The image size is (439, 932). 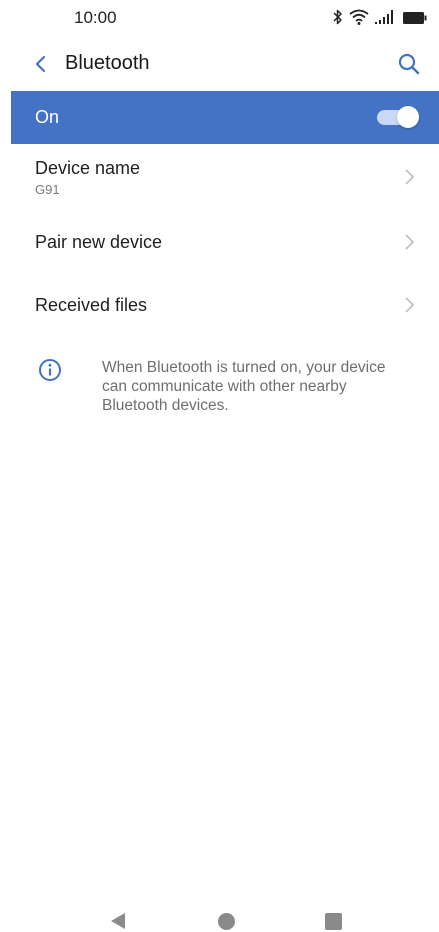 I want to click on status-bar: 10:00, so click(x=219, y=18).